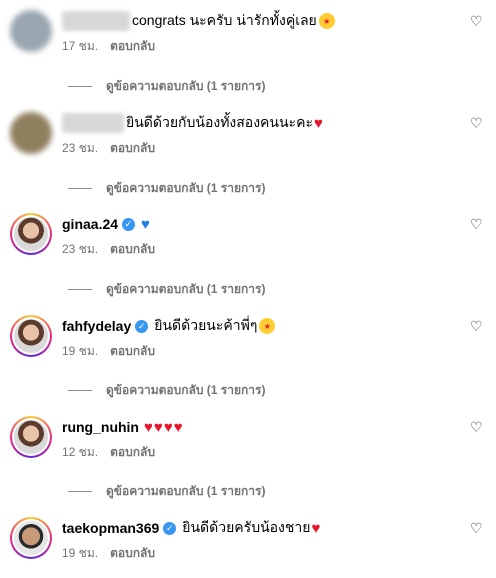 Image resolution: width=496 pixels, height=578 pixels. What do you see at coordinates (246, 527) in the screenshot?
I see `comment-text: ยินดีด้วยครับน้องชาย` at bounding box center [246, 527].